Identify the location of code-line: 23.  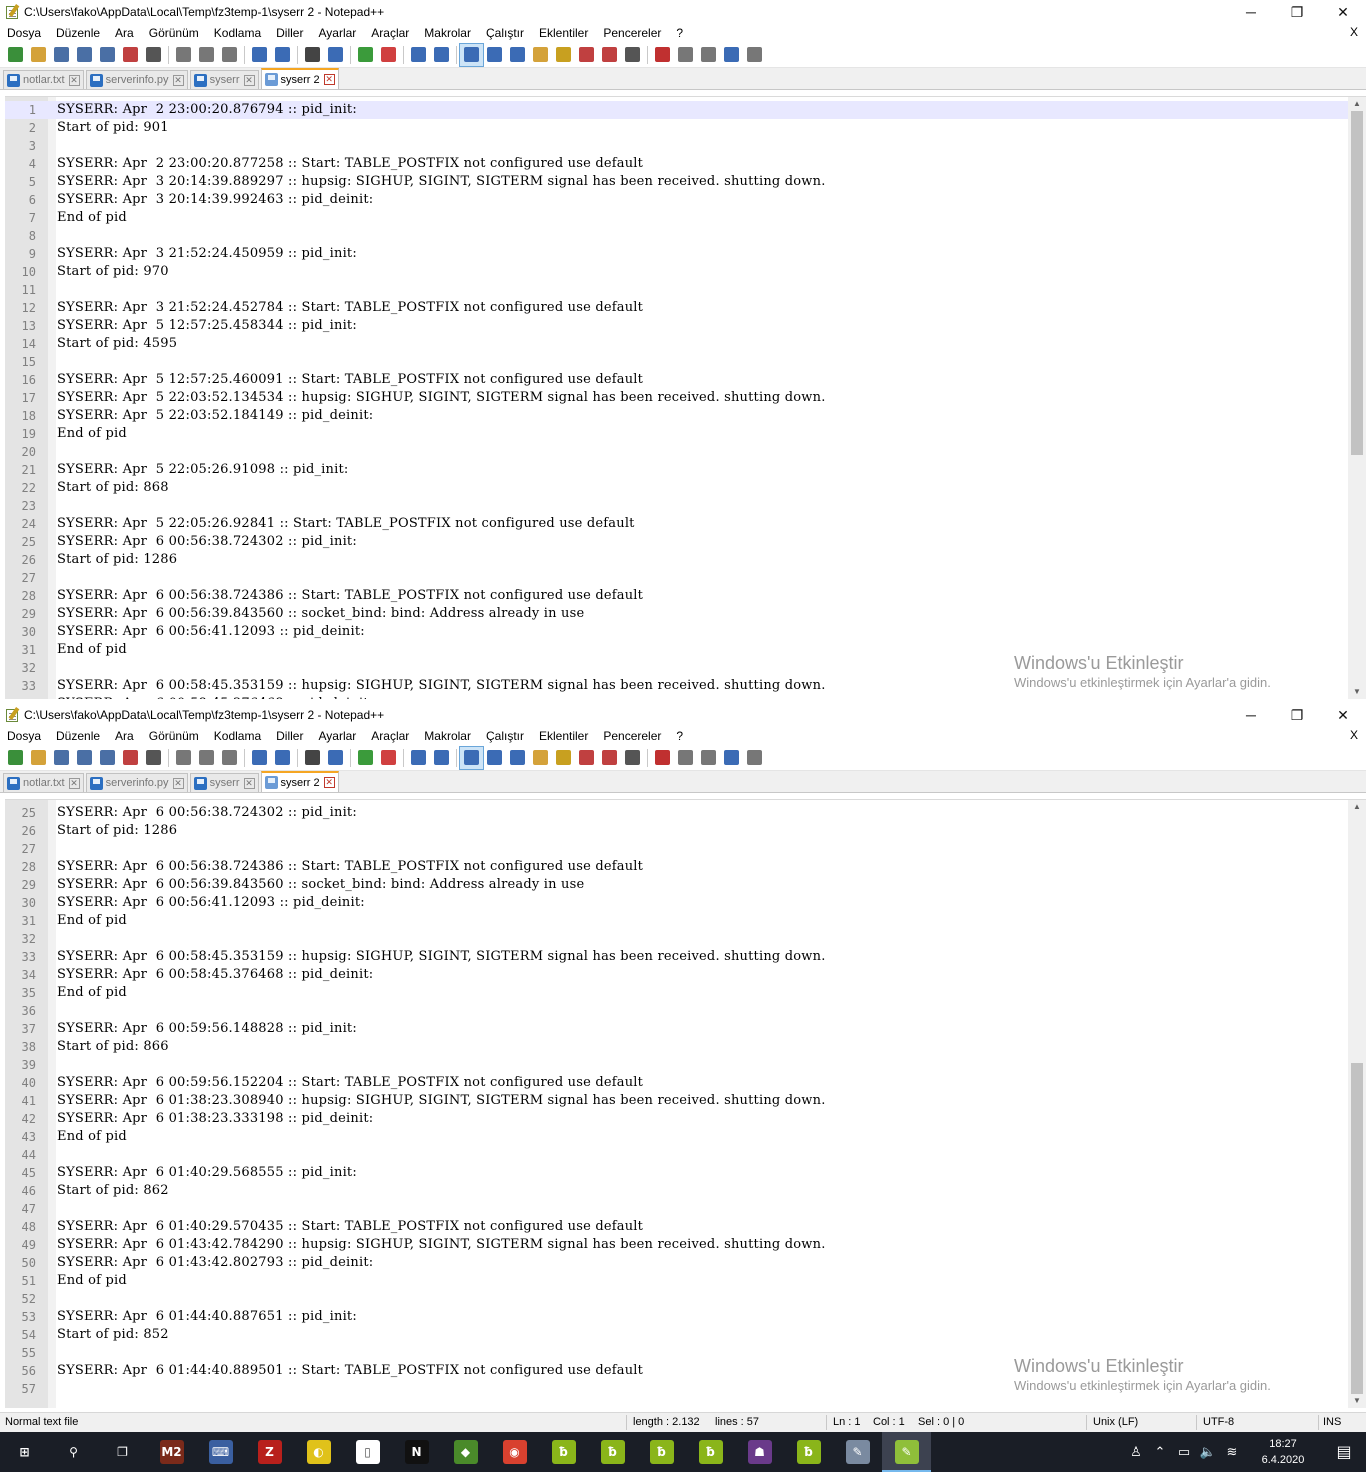
(676, 506).